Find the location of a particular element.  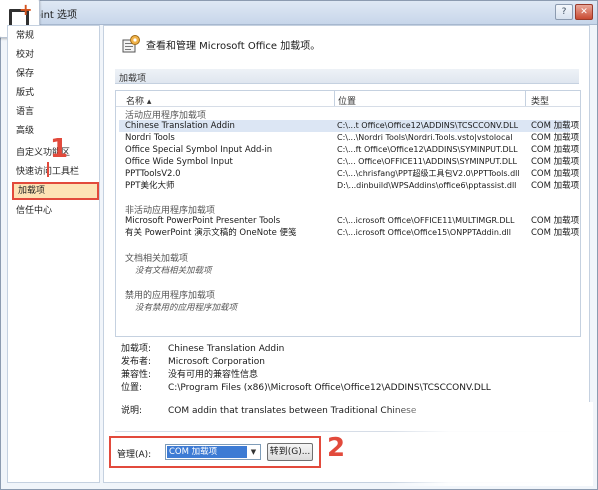

detail-addin-value: Chinese Translation Addin is located at coordinates (226, 349).